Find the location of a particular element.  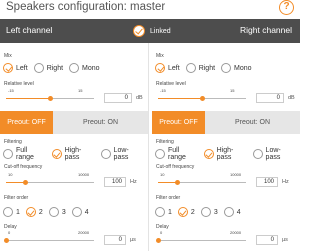

filtering-options: Full range High-pass Low-pass is located at coordinates (75, 154).